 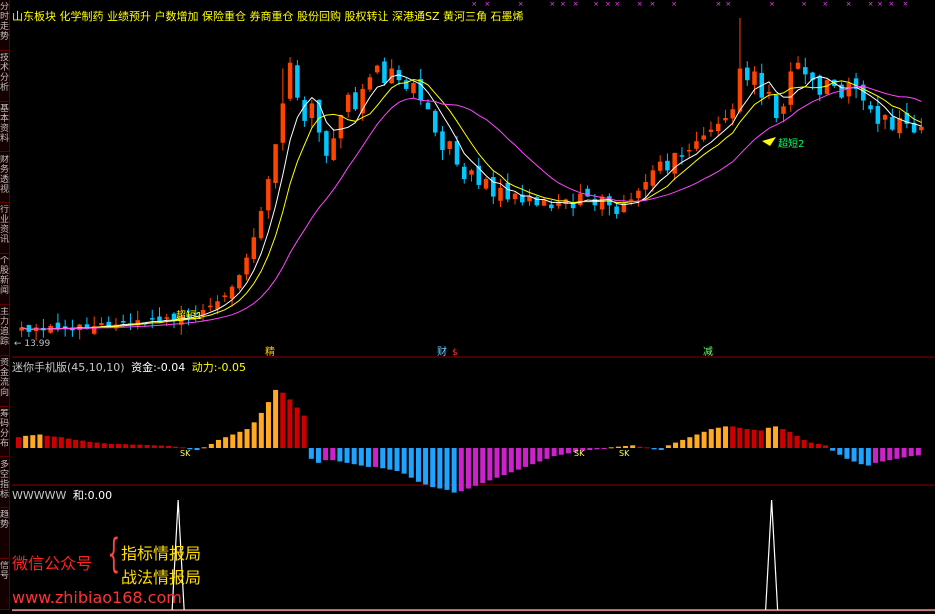 What do you see at coordinates (5, 330) in the screenshot?
I see `sidebar-tab-6: 主力追踪` at bounding box center [5, 330].